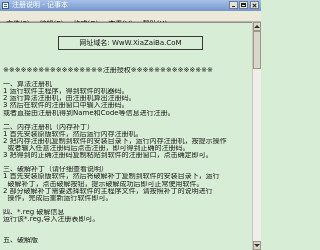  What do you see at coordinates (69, 99) in the screenshot?
I see `text-line: 2 运行算法注册机，由注册机算出注册码。` at bounding box center [69, 99].